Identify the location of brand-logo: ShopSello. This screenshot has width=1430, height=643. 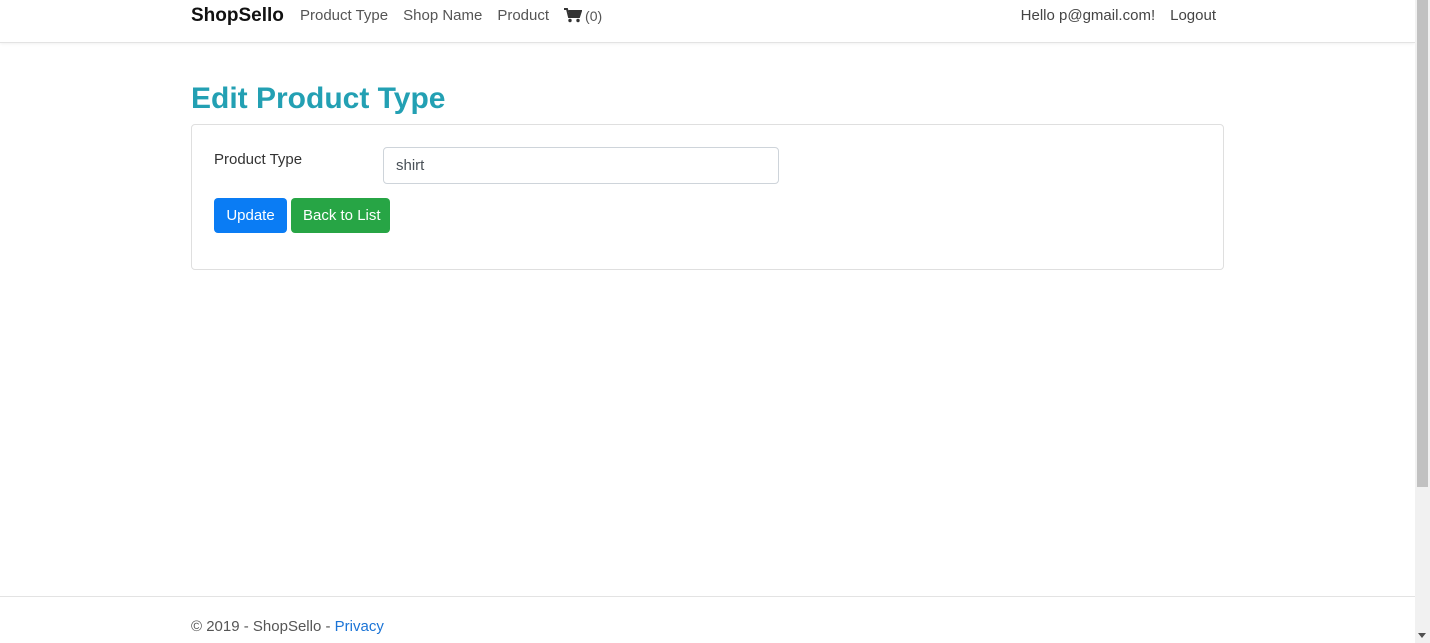
(237, 16).